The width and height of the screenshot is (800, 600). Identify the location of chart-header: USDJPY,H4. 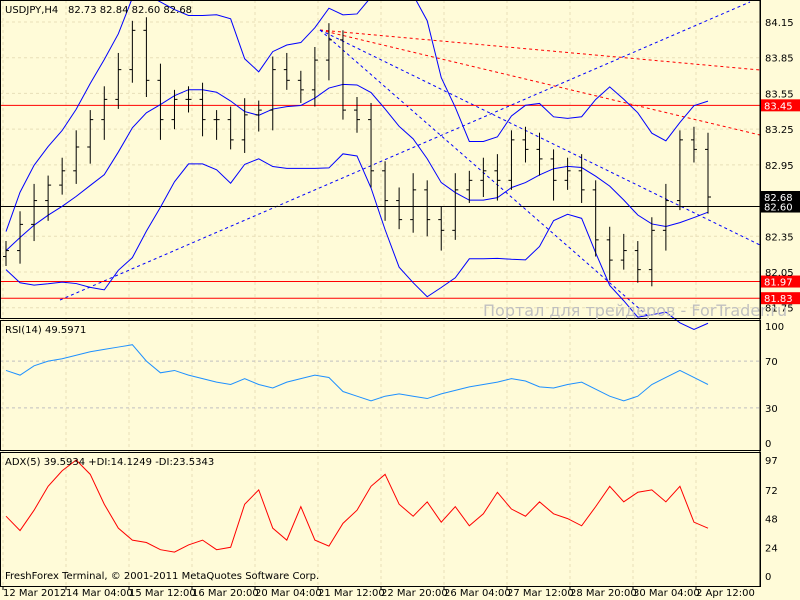
(31, 10).